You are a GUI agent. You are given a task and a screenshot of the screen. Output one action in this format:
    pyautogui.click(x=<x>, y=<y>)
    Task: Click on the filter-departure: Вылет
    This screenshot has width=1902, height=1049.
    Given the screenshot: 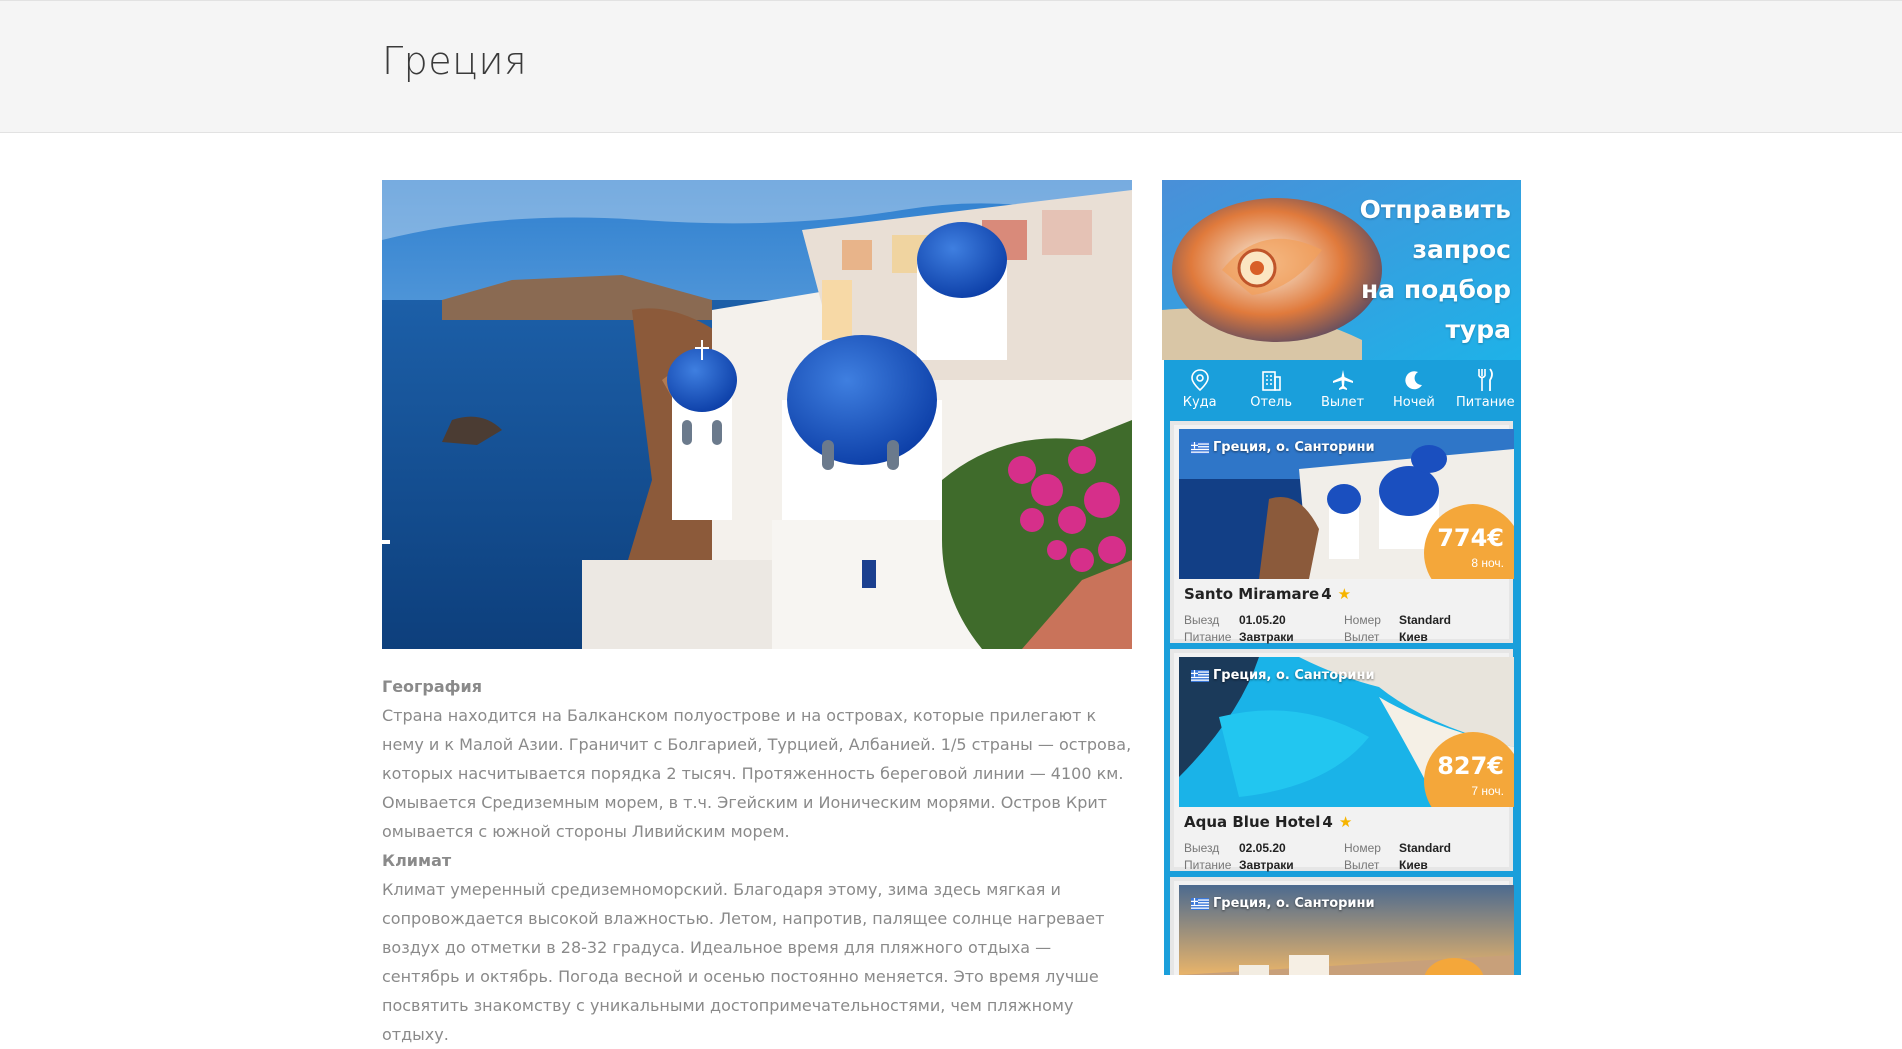 What is the action you would take?
    pyautogui.click(x=1342, y=388)
    